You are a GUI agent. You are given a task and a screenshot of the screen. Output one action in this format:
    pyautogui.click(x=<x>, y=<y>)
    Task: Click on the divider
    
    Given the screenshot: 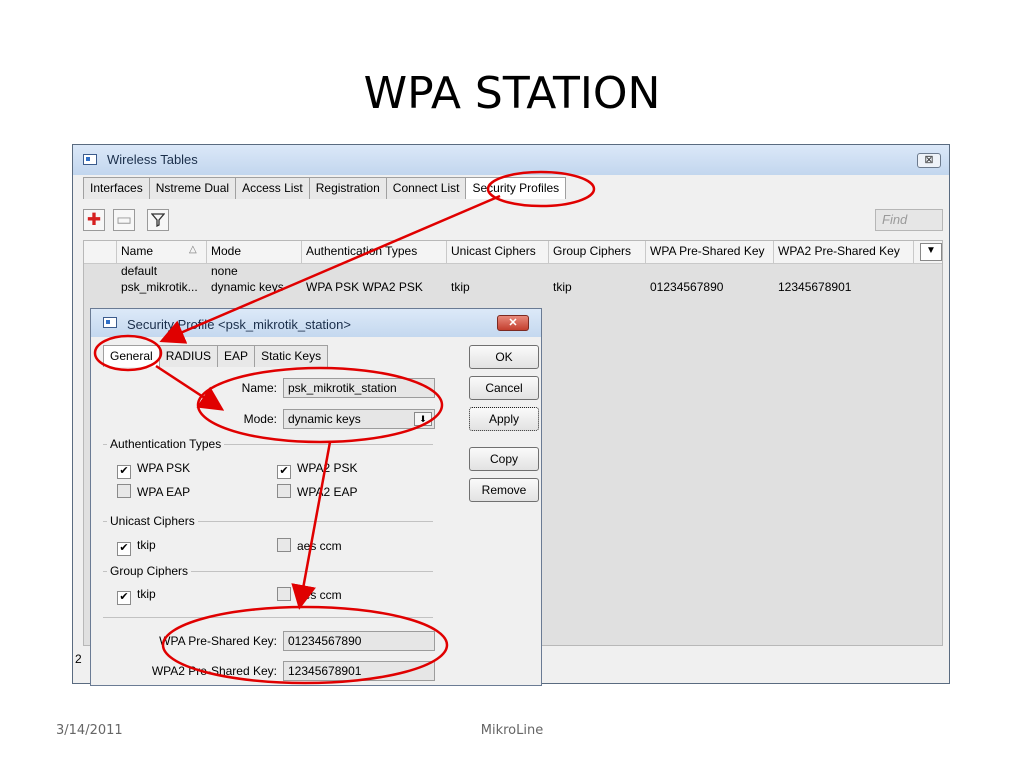 What is the action you would take?
    pyautogui.click(x=268, y=617)
    